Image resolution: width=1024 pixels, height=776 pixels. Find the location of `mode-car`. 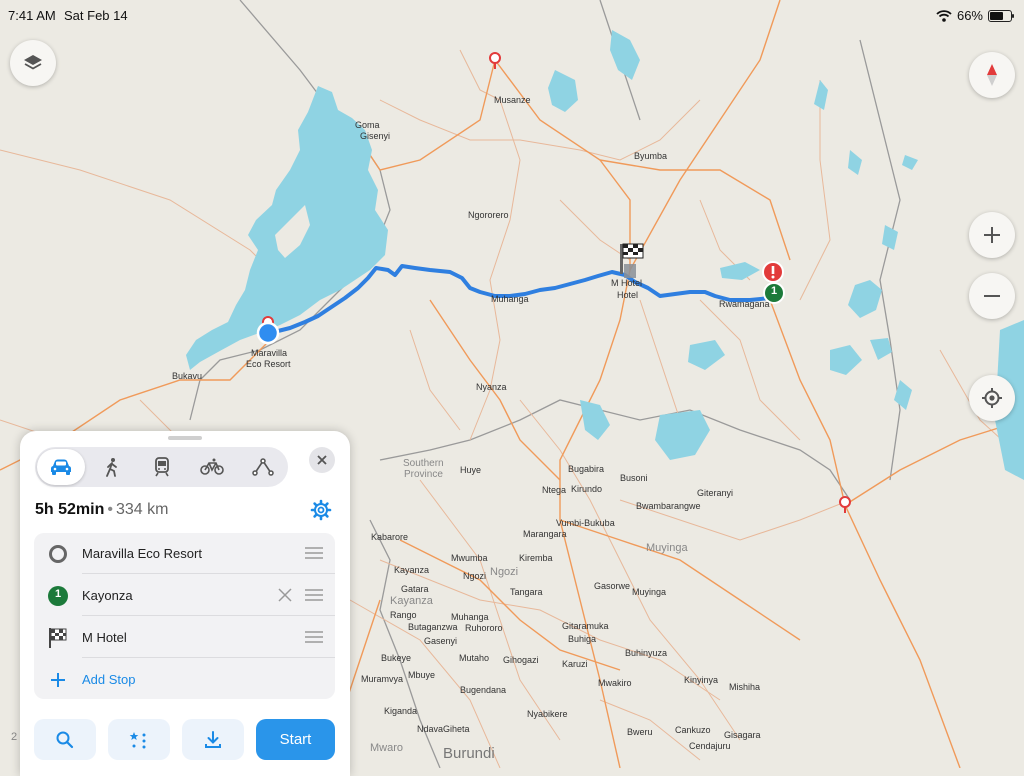

mode-car is located at coordinates (61, 467).